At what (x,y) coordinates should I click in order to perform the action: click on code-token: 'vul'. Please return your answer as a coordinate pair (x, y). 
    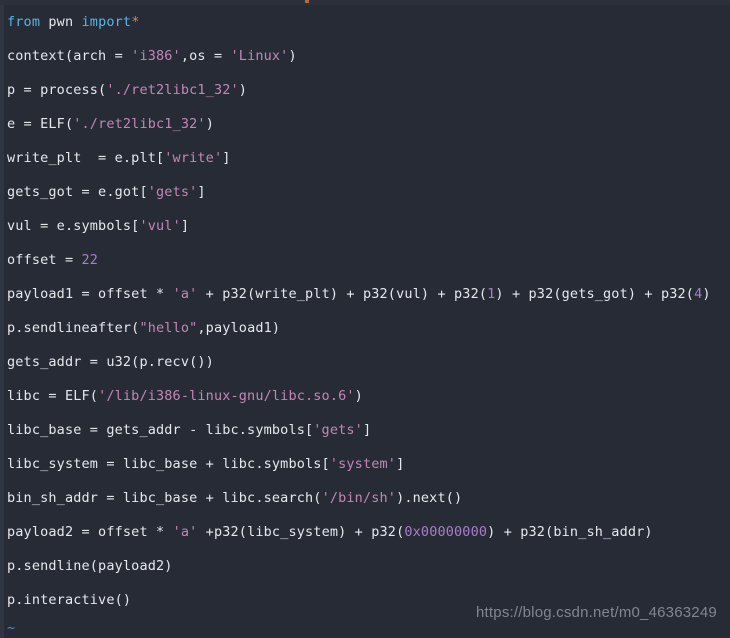
    Looking at the image, I should click on (160, 226).